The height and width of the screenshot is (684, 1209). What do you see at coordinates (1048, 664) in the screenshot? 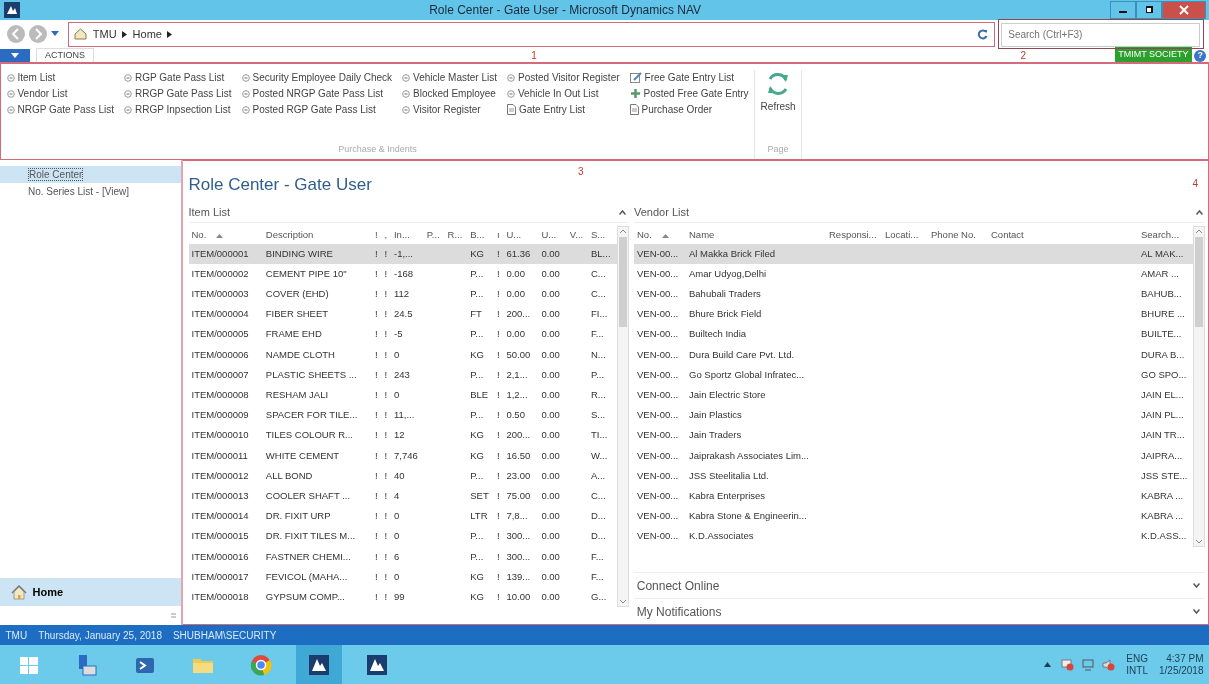
I see `tray-expand-icon` at bounding box center [1048, 664].